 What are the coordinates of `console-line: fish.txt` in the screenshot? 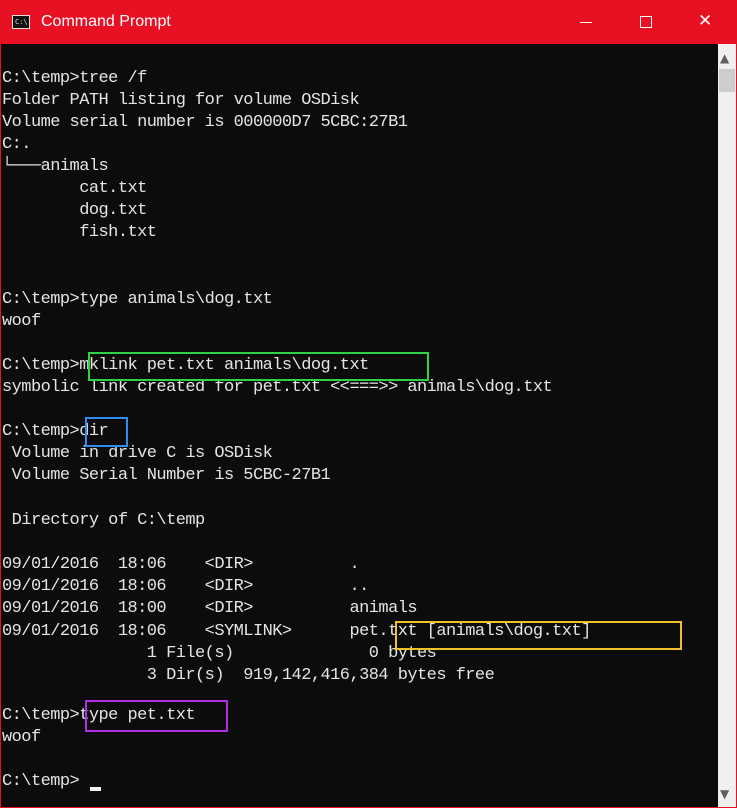 It's located at (79, 232).